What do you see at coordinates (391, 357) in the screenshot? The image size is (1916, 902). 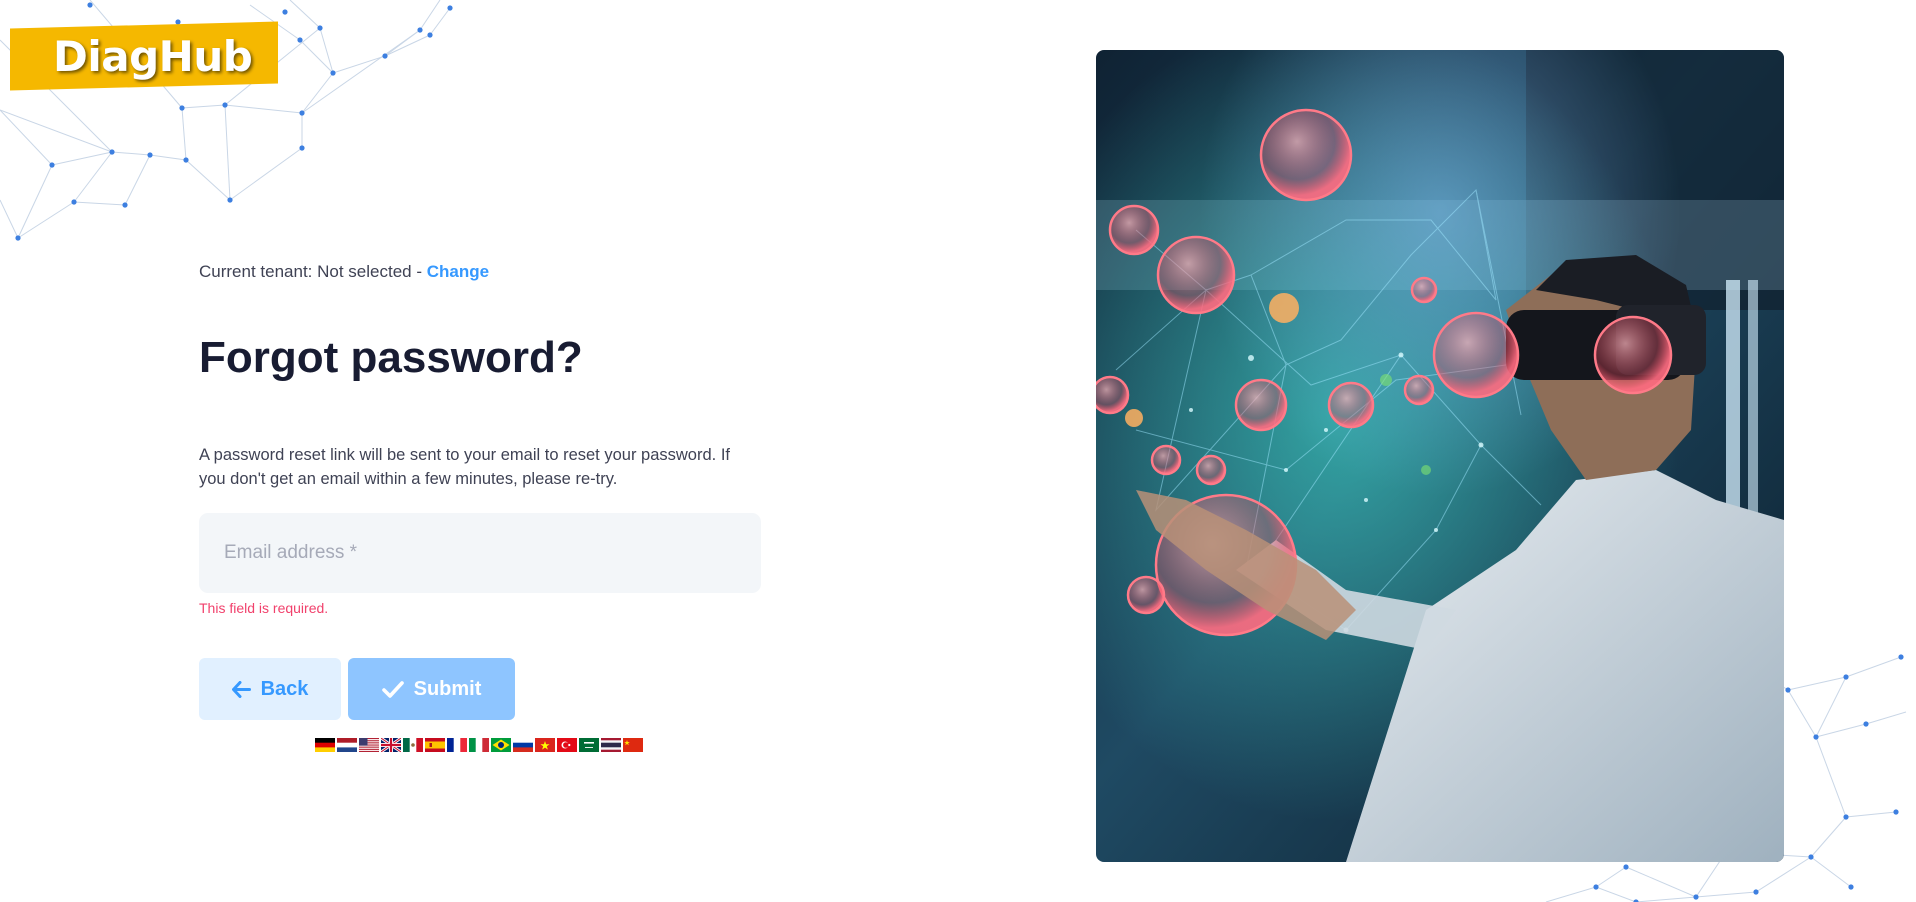 I see `page-title: Forgot password?` at bounding box center [391, 357].